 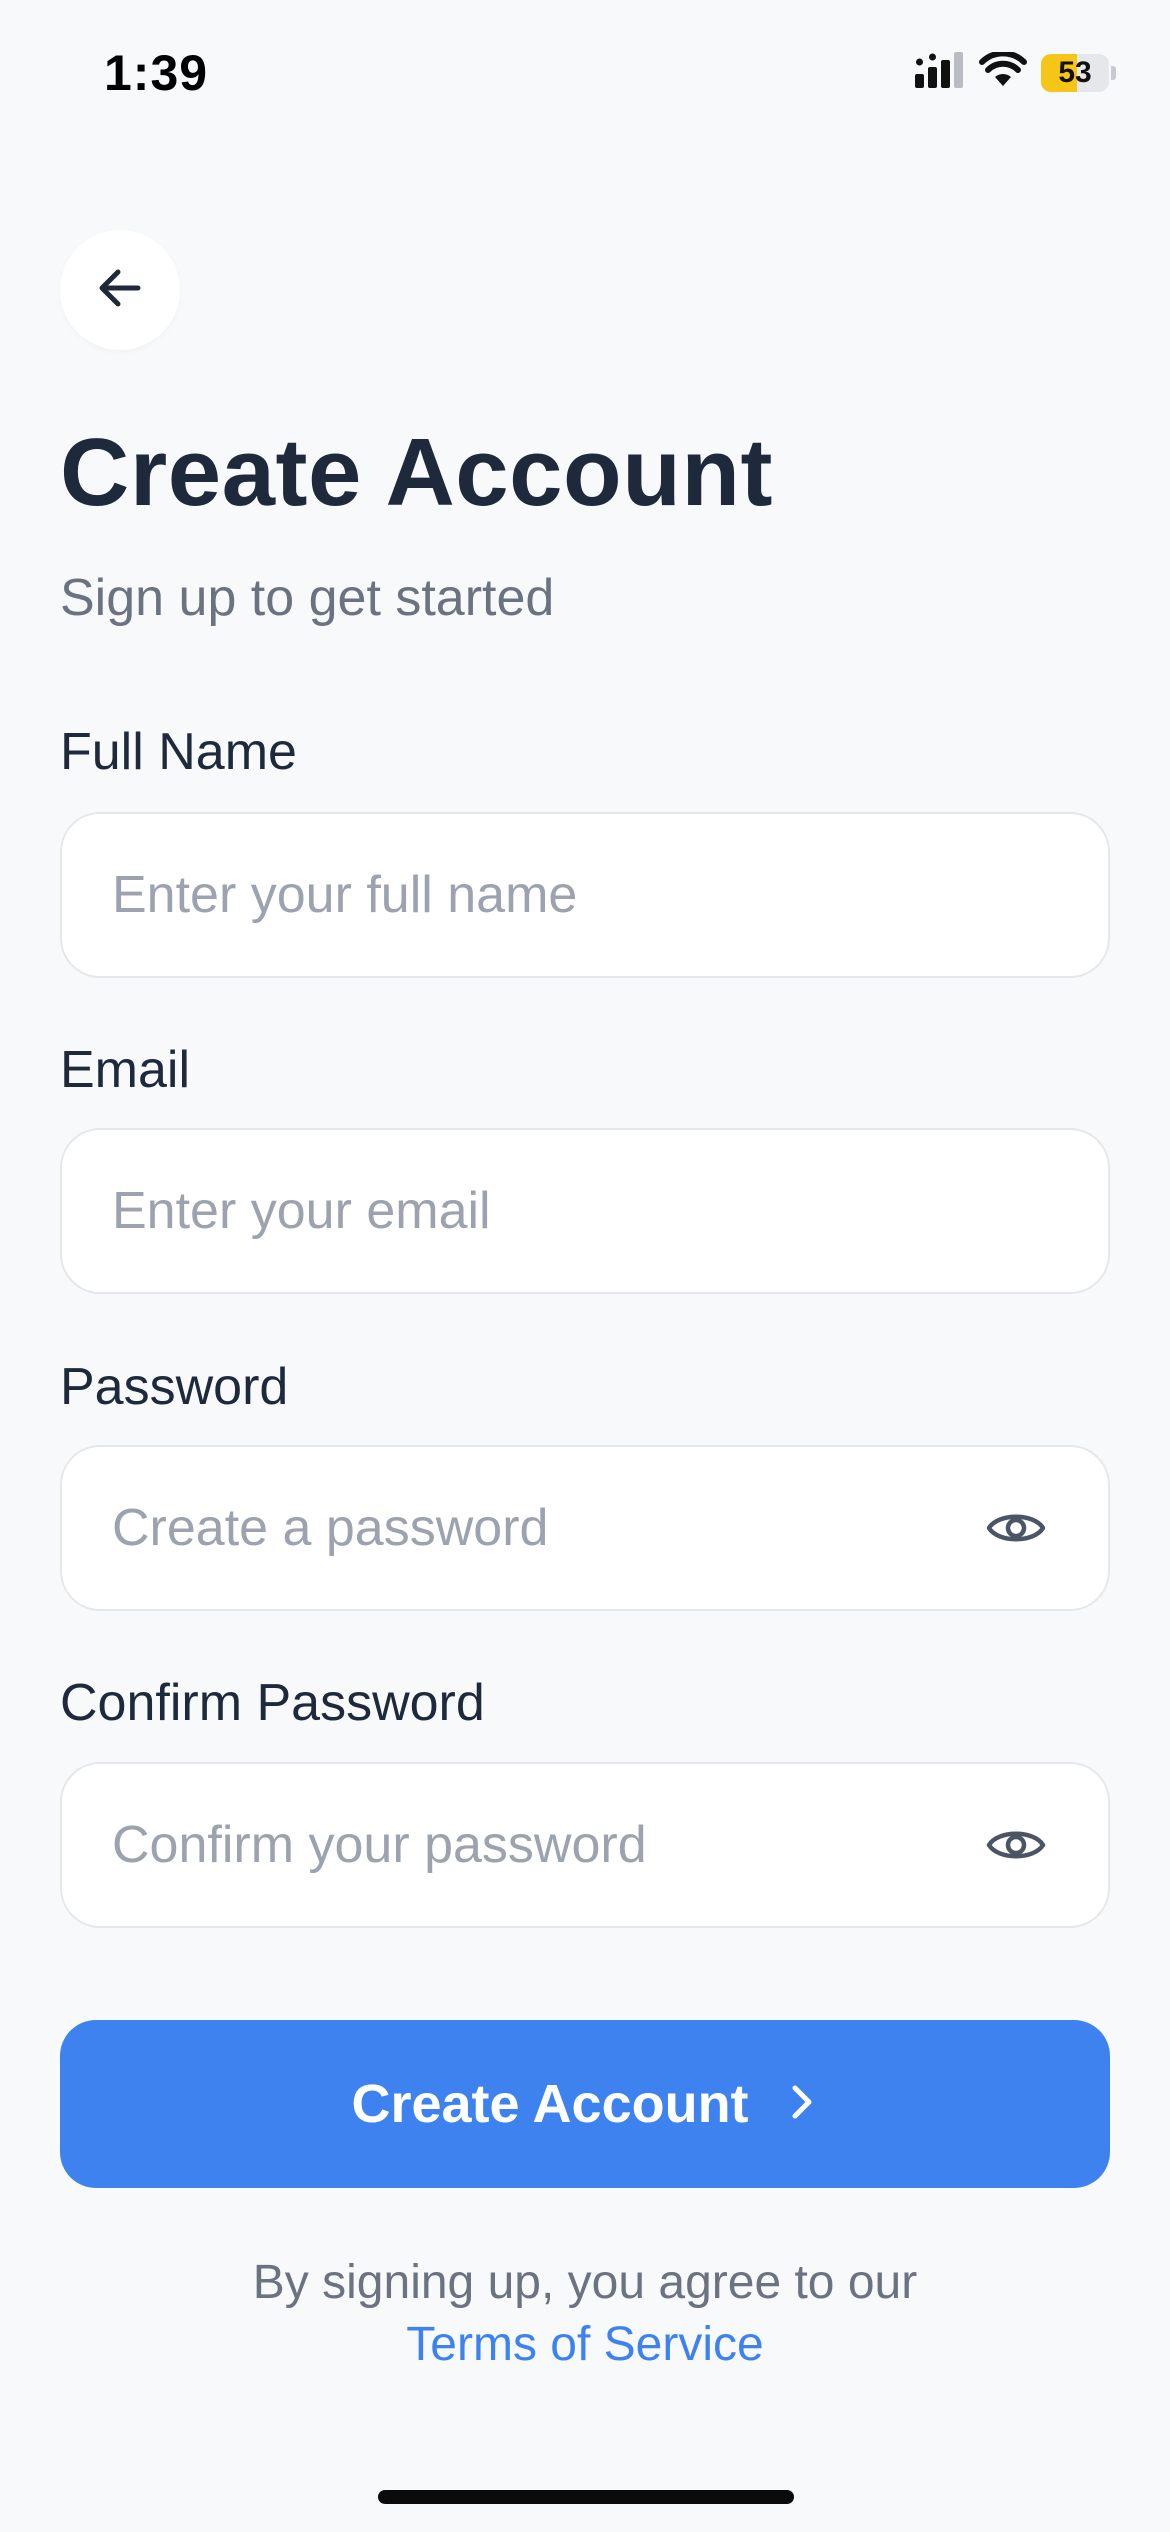 I want to click on password-label: Password, so click(x=174, y=1387).